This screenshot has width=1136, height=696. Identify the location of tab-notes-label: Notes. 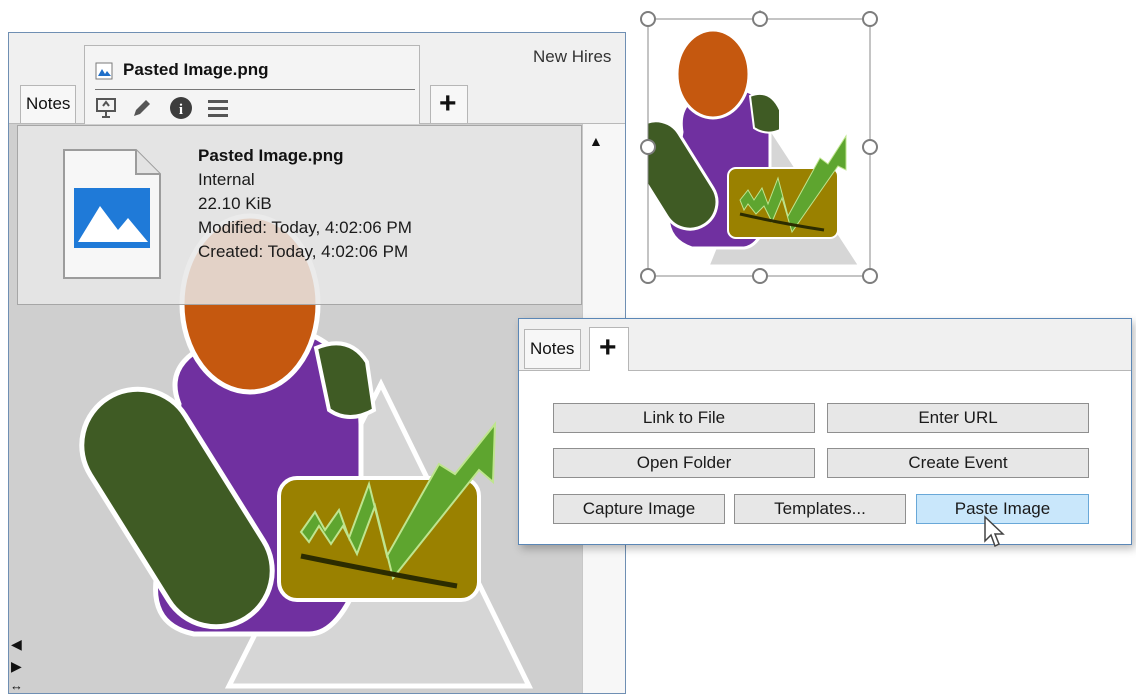
(48, 103).